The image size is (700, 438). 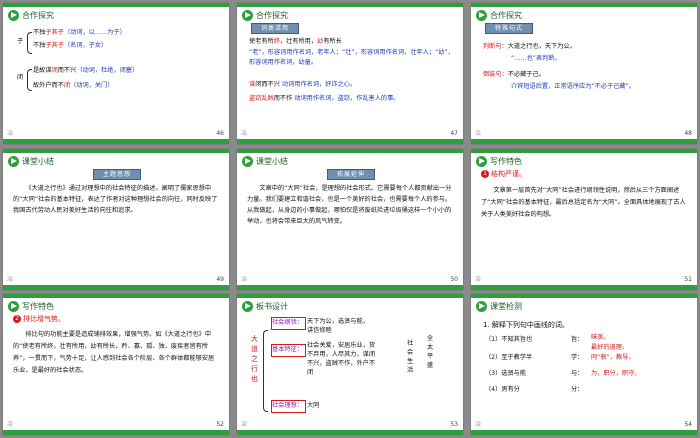 What do you see at coordinates (688, 424) in the screenshot?
I see `page-number: 54` at bounding box center [688, 424].